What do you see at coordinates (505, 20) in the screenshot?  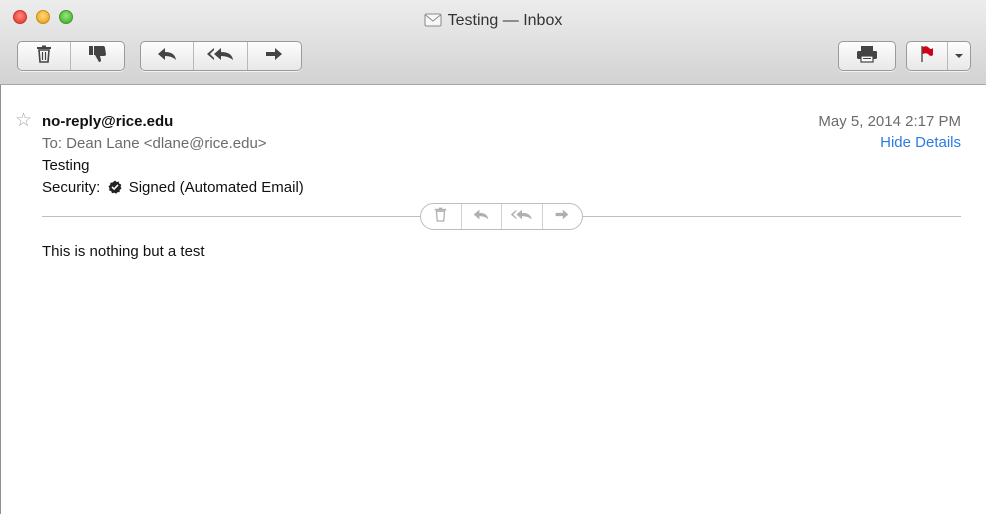 I see `window-title: Testing — Inbox` at bounding box center [505, 20].